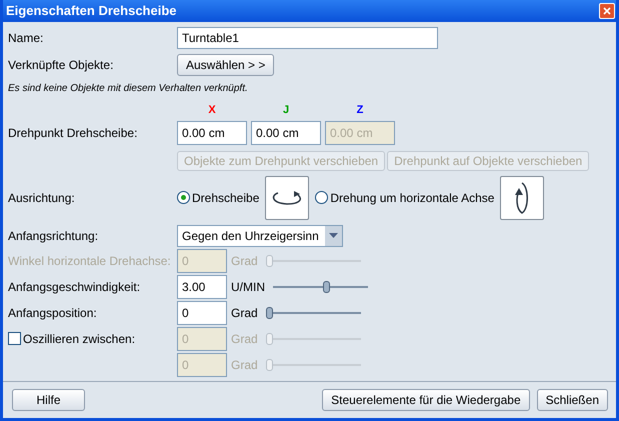 Image resolution: width=619 pixels, height=421 pixels. I want to click on input-field: 3.00, so click(202, 286).